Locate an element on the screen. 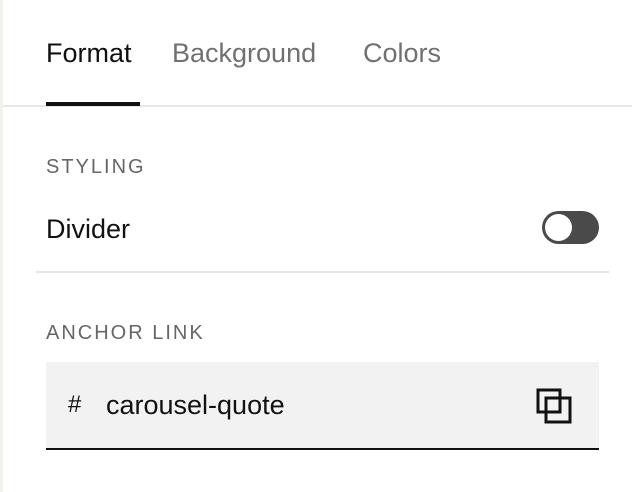  tab-background: Background is located at coordinates (244, 53).